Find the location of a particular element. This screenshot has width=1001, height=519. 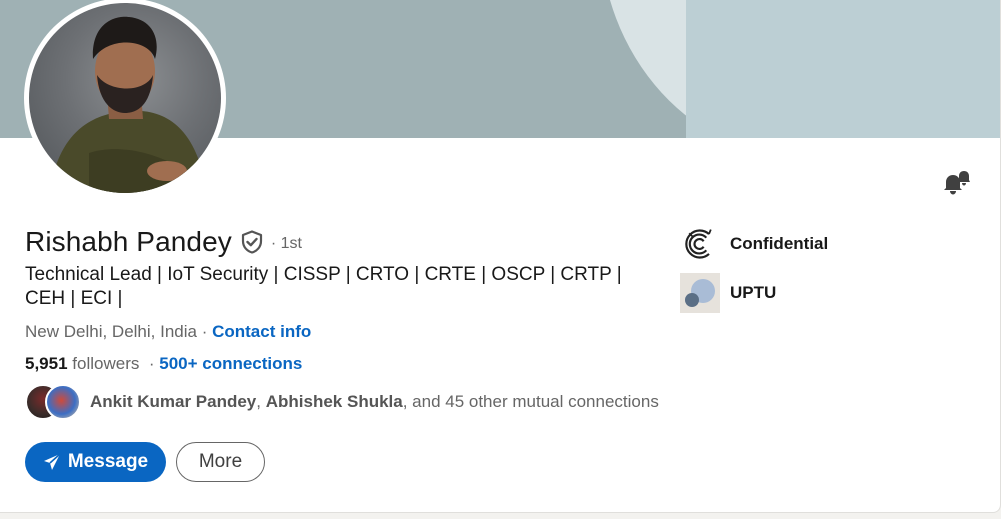

org-uptu: UPTU is located at coordinates (728, 293).